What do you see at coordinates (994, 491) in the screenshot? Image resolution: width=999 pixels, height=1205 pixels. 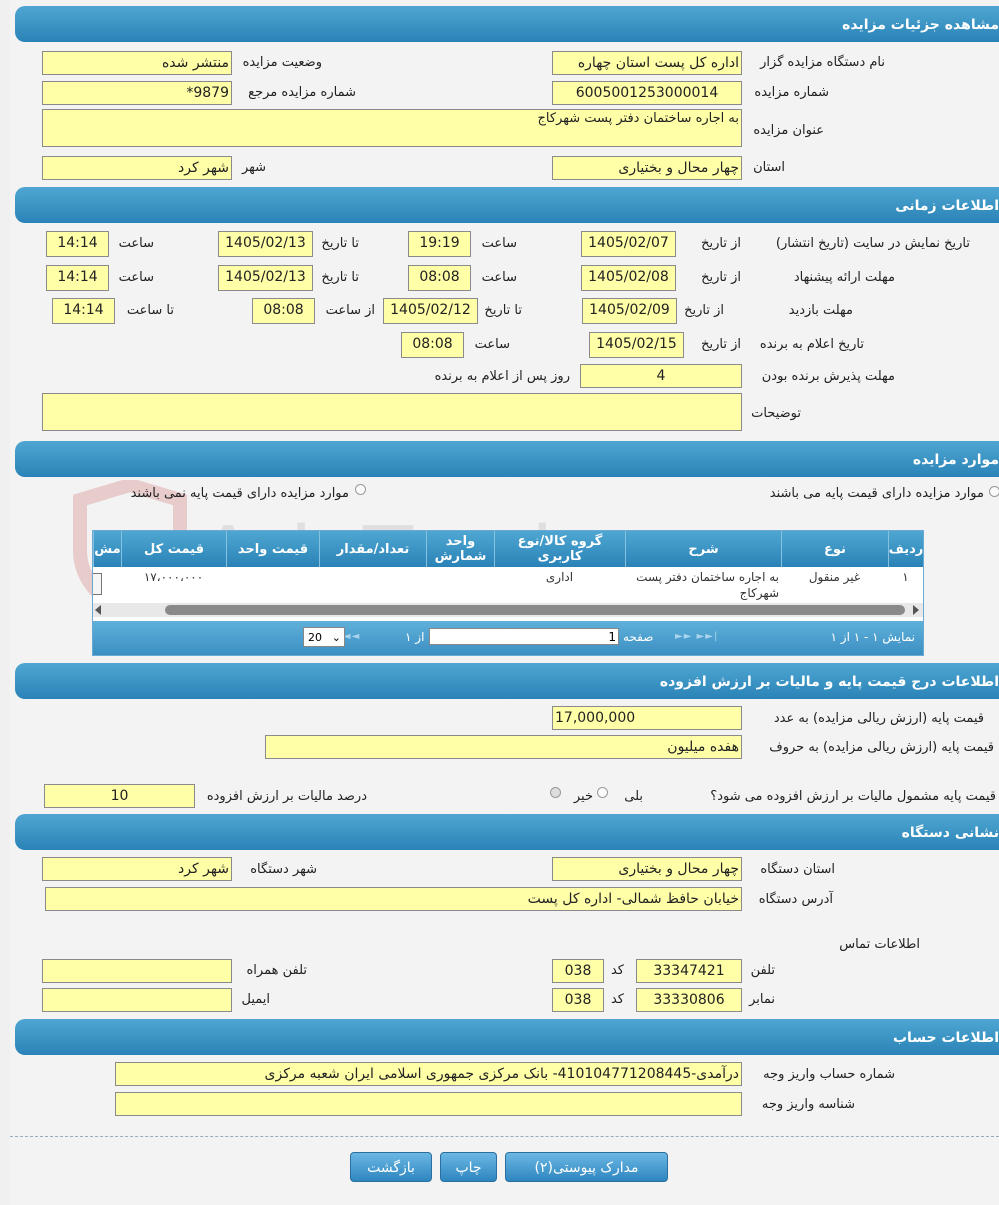 I see `radio-has-base-price` at bounding box center [994, 491].